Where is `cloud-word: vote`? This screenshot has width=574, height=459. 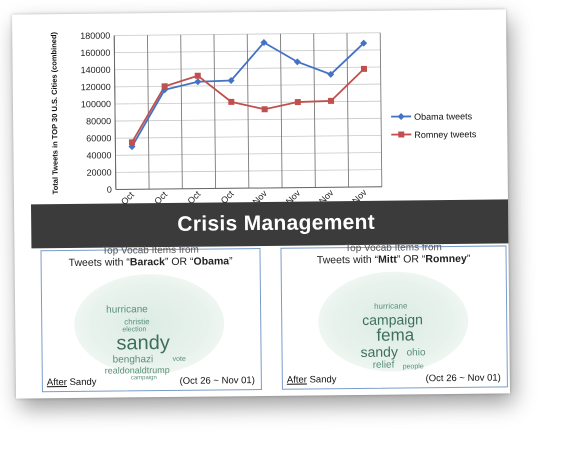 cloud-word: vote is located at coordinates (179, 359).